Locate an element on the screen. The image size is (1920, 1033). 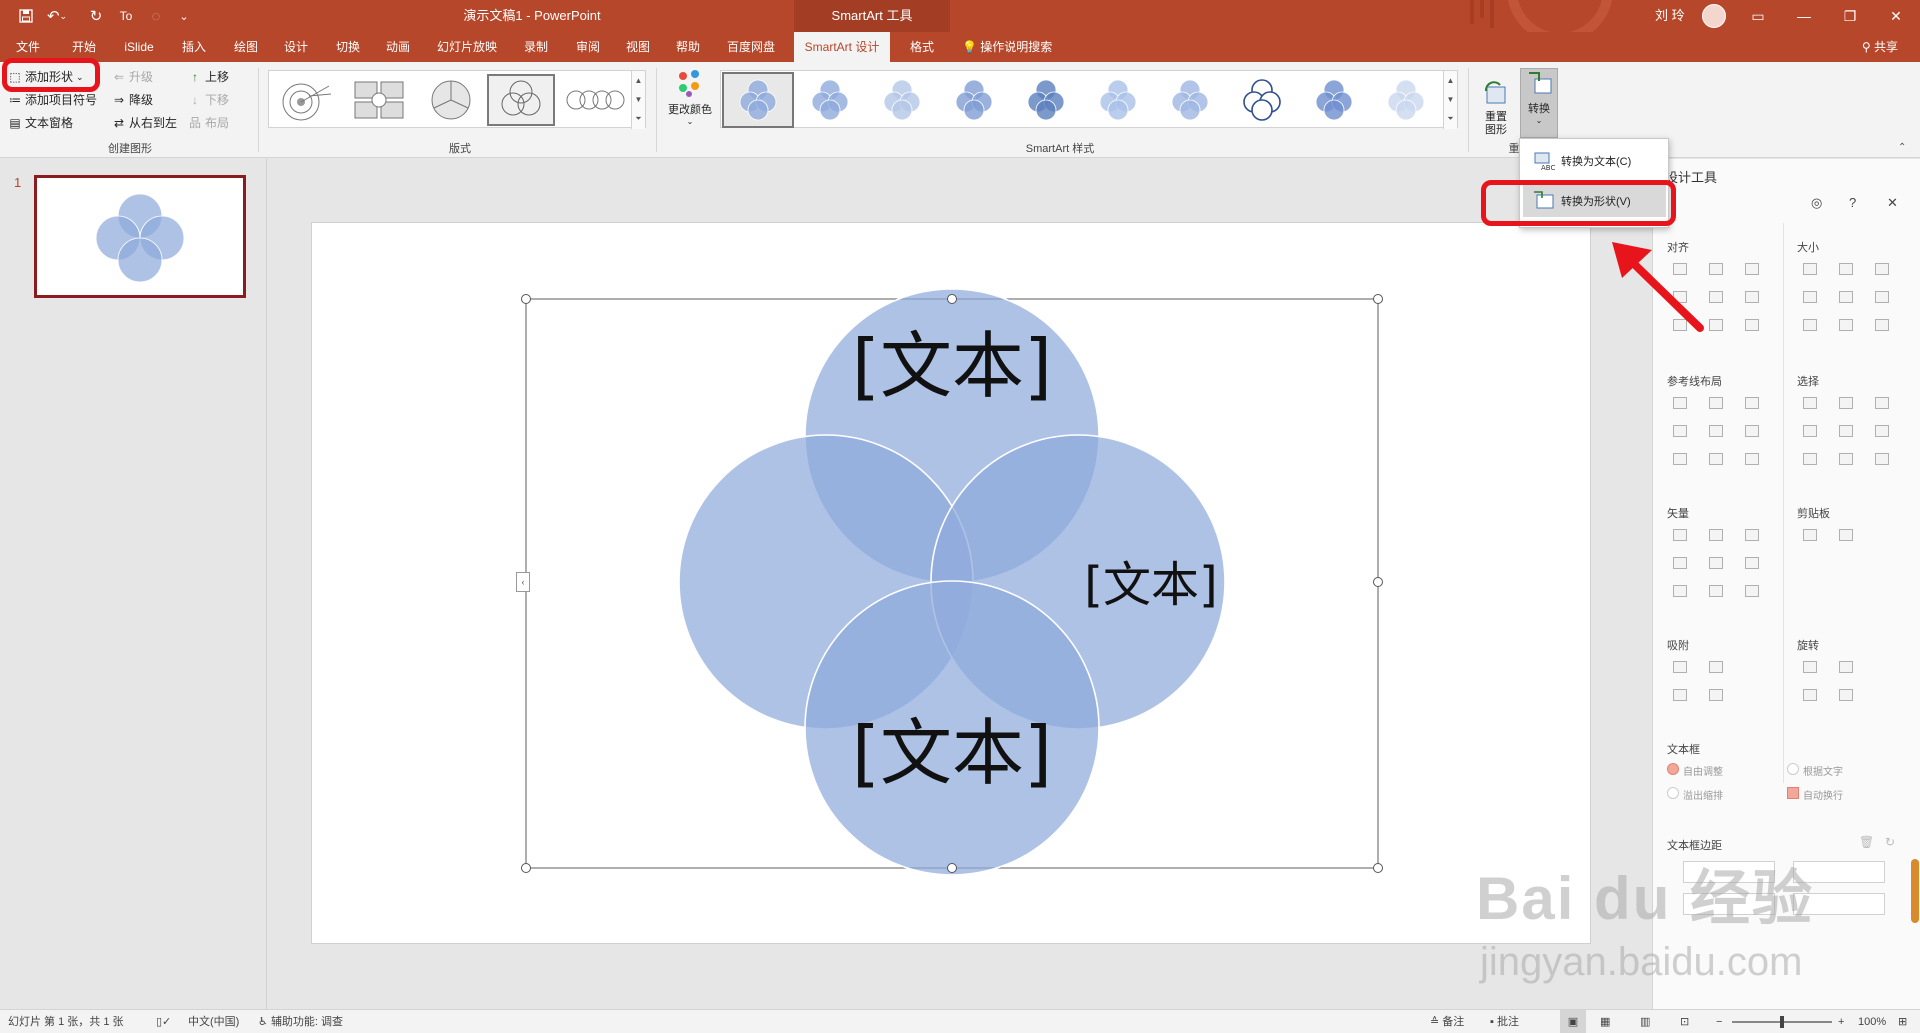
resize-handle-e is located at coordinates (1378, 582).